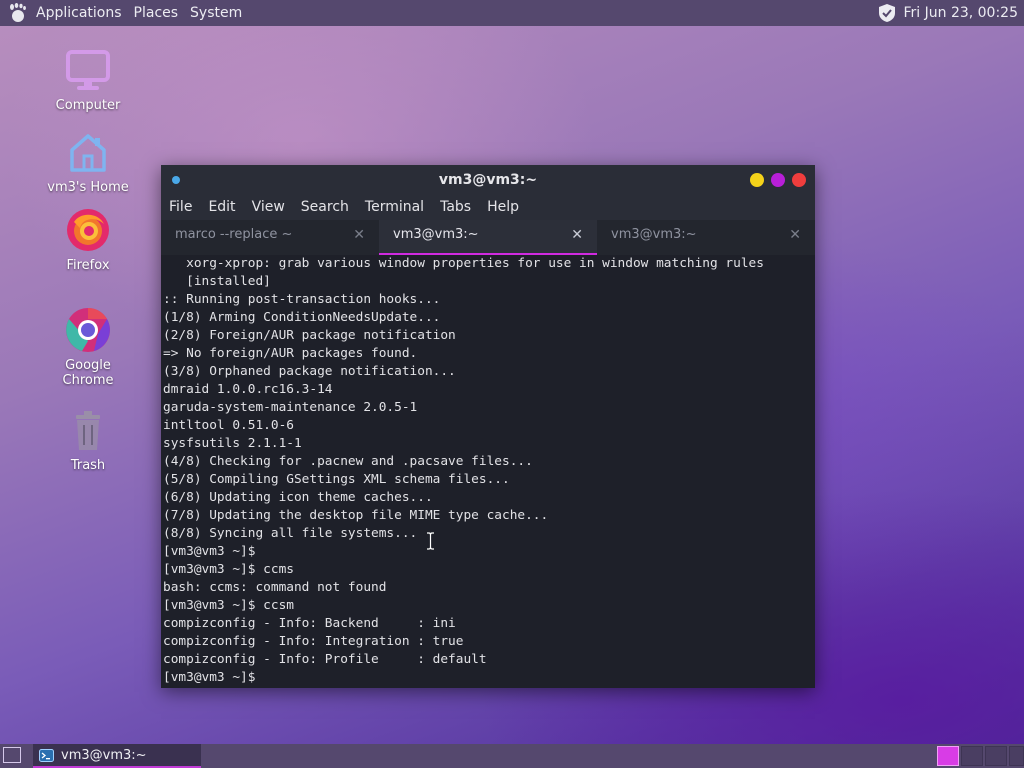 Image resolution: width=1024 pixels, height=768 pixels. I want to click on menu-system: System, so click(216, 13).